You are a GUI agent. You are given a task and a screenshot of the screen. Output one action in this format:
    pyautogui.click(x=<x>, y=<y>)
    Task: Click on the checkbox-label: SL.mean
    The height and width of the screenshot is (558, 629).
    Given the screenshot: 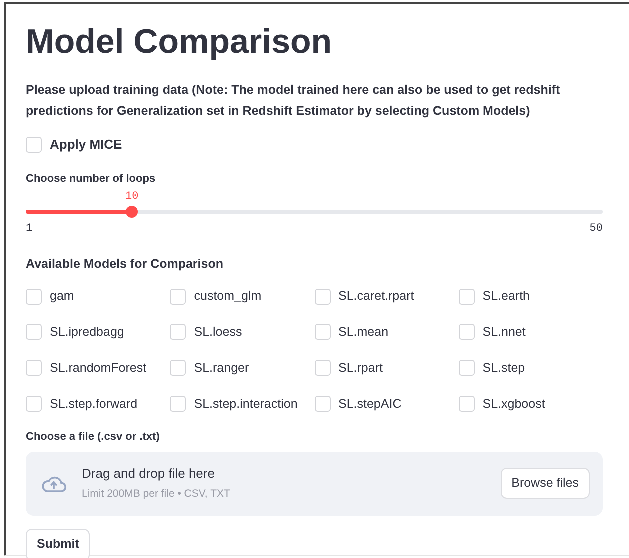 What is the action you would take?
    pyautogui.click(x=363, y=332)
    